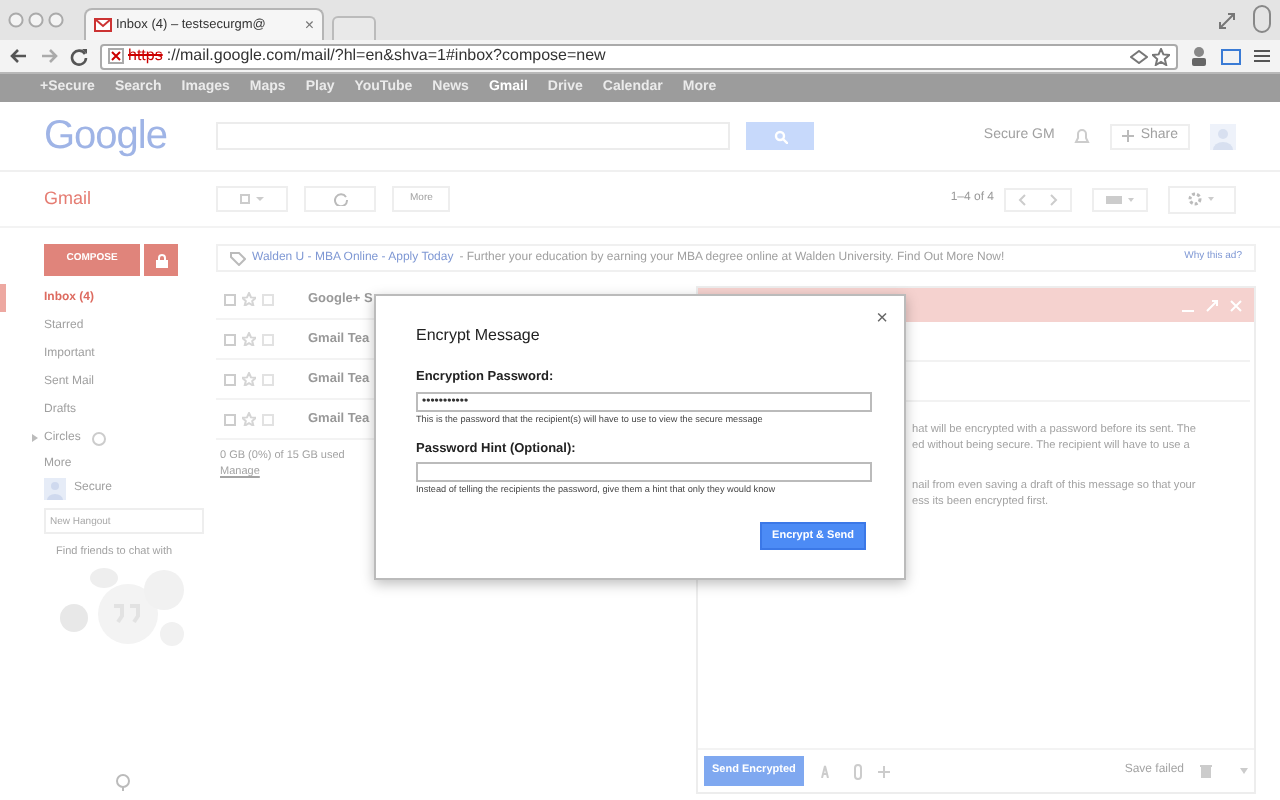 This screenshot has height=800, width=1280. I want to click on new-tab-button, so click(354, 28).